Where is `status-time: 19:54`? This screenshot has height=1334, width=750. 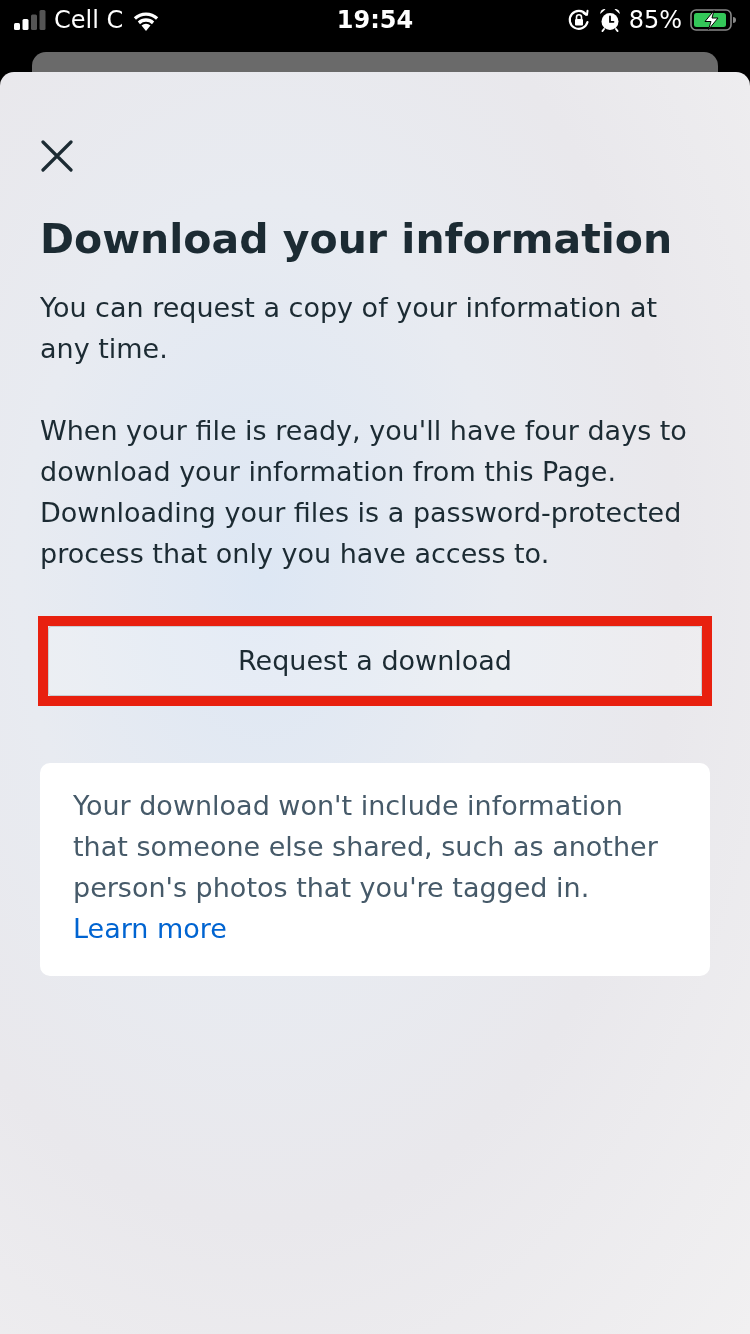
status-time: 19:54 is located at coordinates (375, 20).